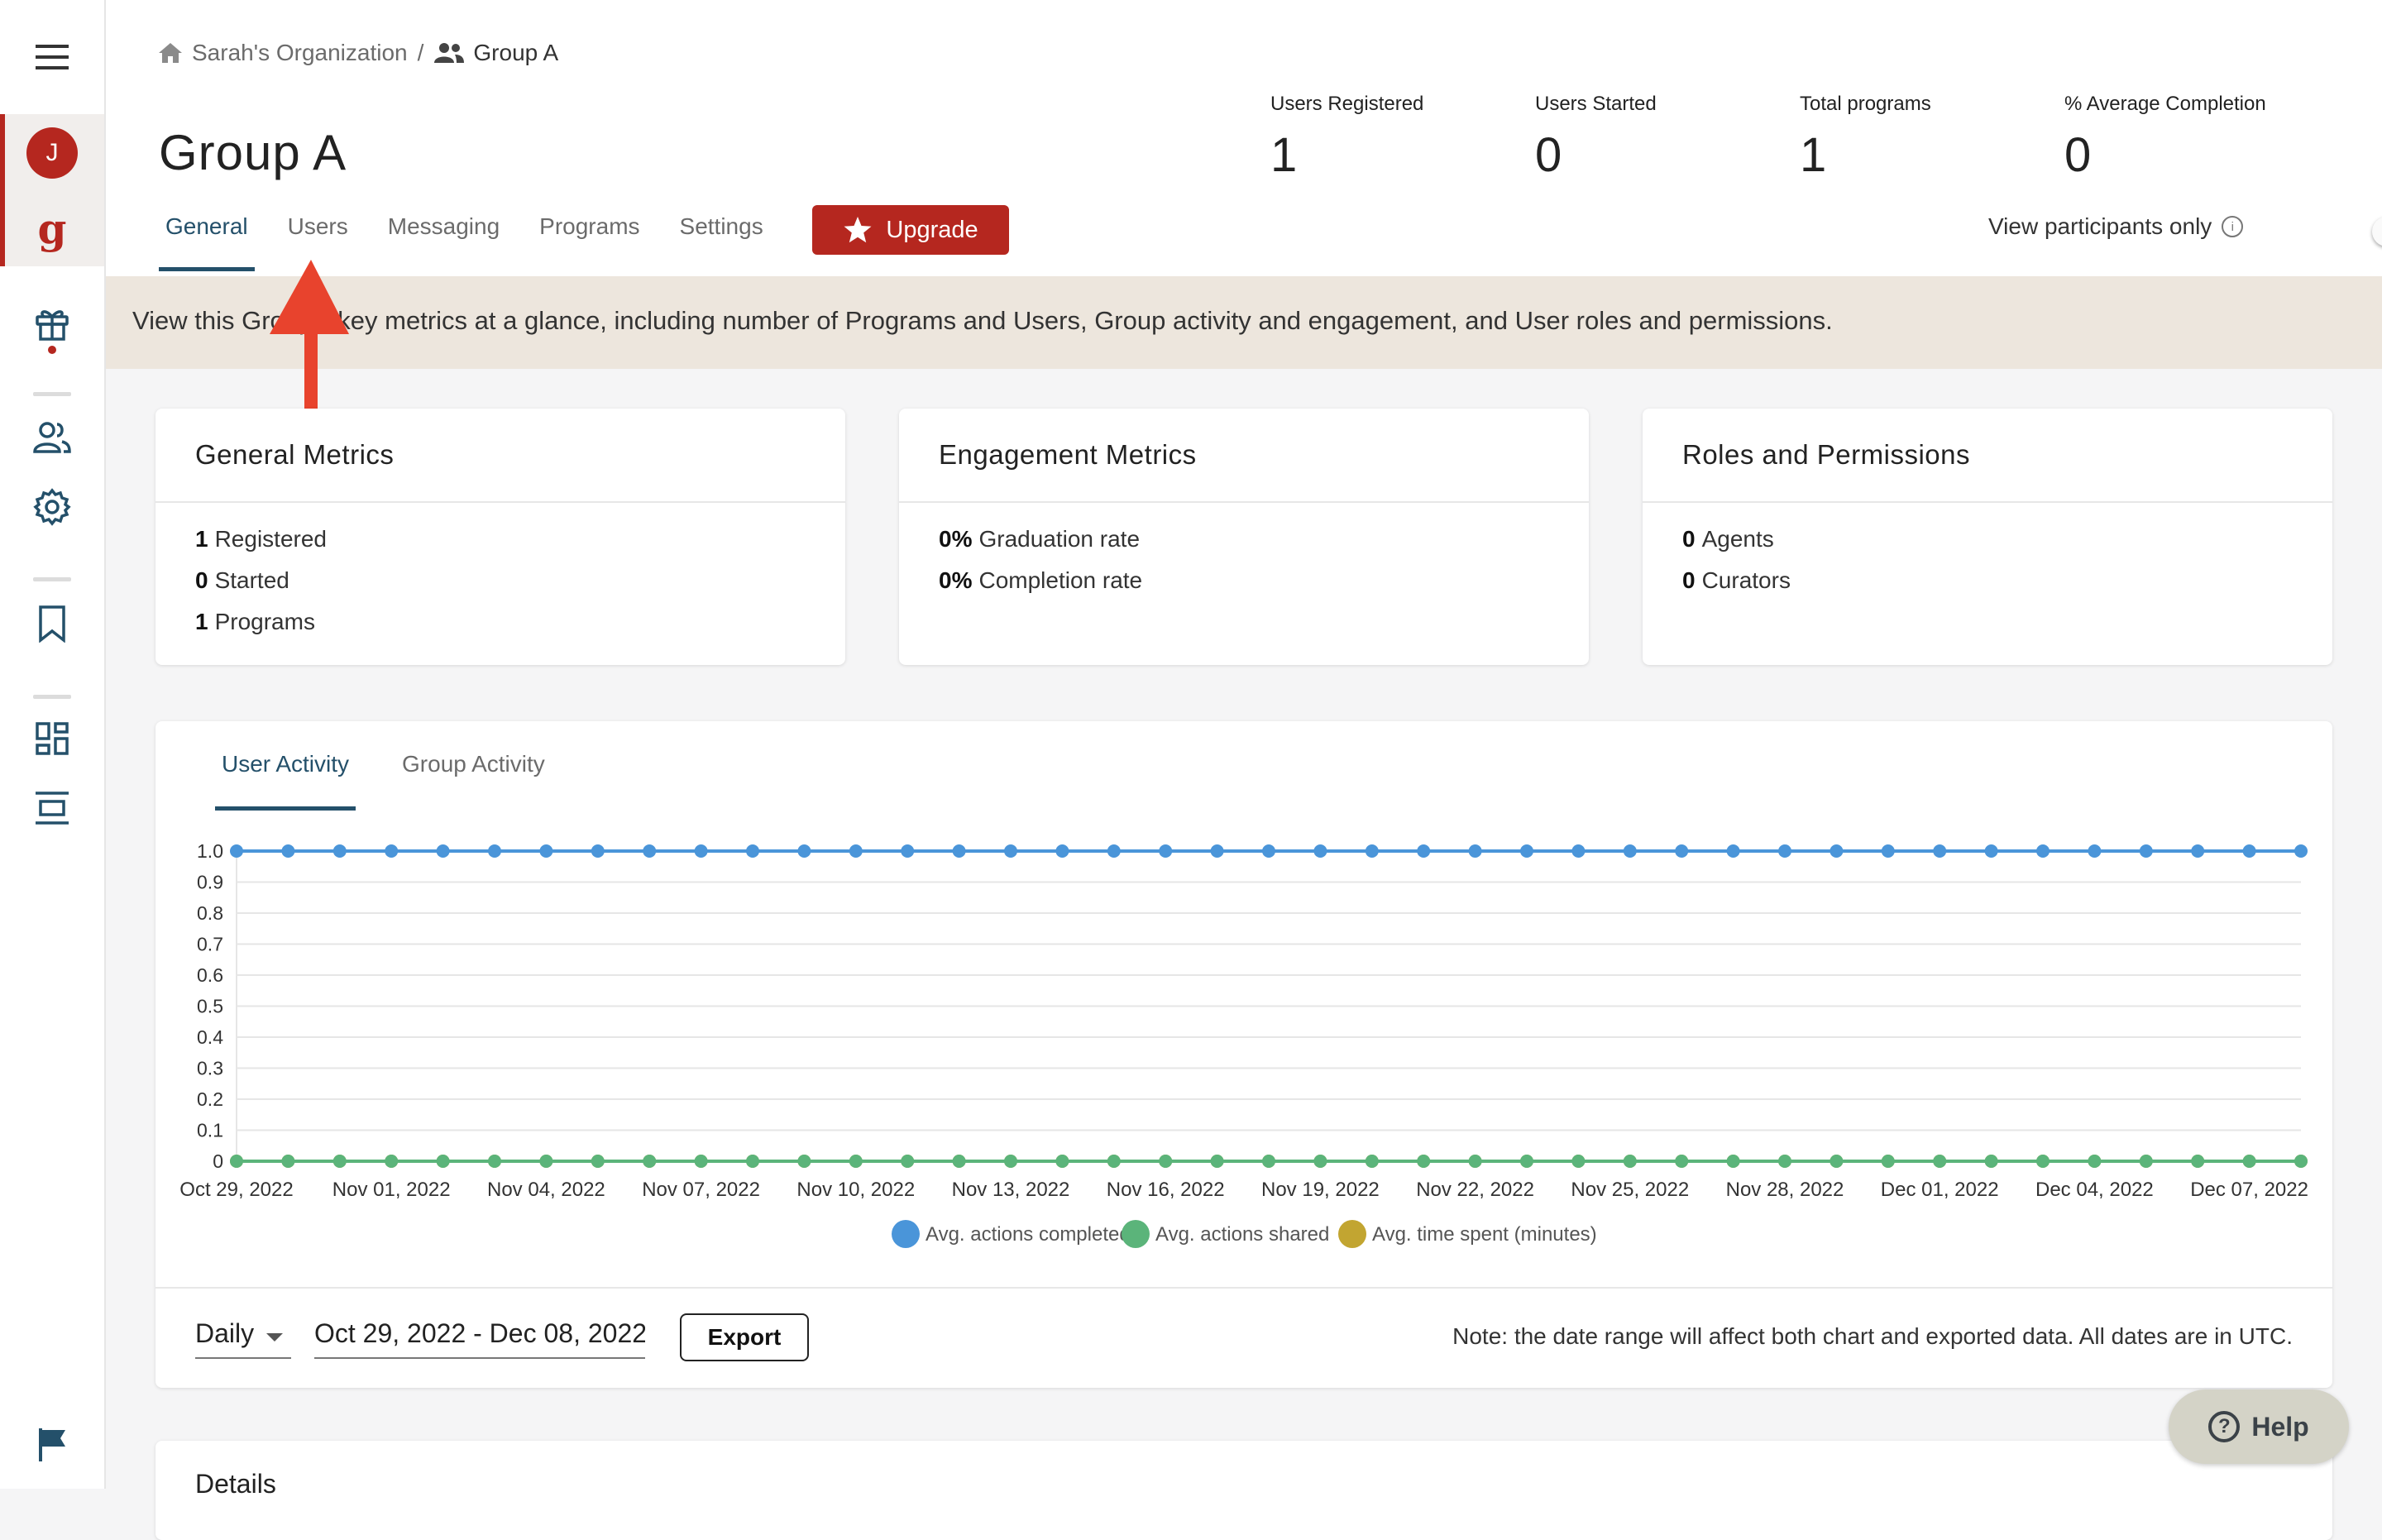 This screenshot has width=2382, height=1540. I want to click on card-title: Engagement Metrics, so click(1244, 456).